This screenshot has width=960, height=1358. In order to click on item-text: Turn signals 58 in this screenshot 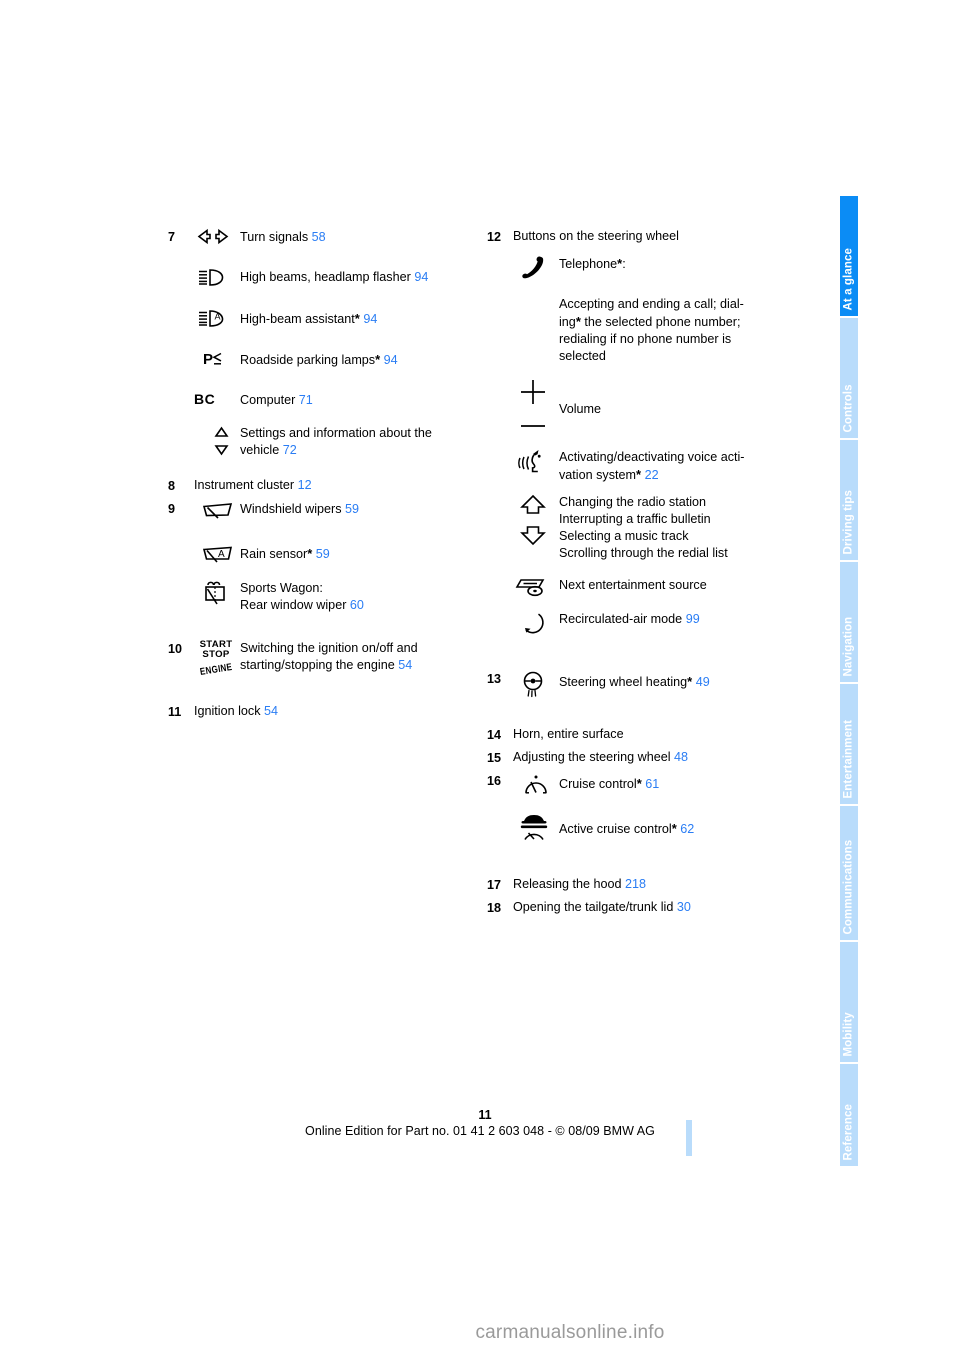, I will do `click(283, 237)`.